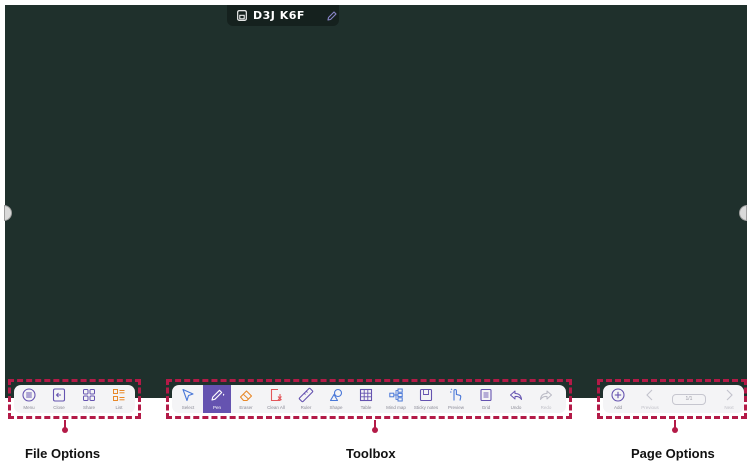 Image resolution: width=751 pixels, height=465 pixels. What do you see at coordinates (675, 426) in the screenshot?
I see `page-options-callout-line` at bounding box center [675, 426].